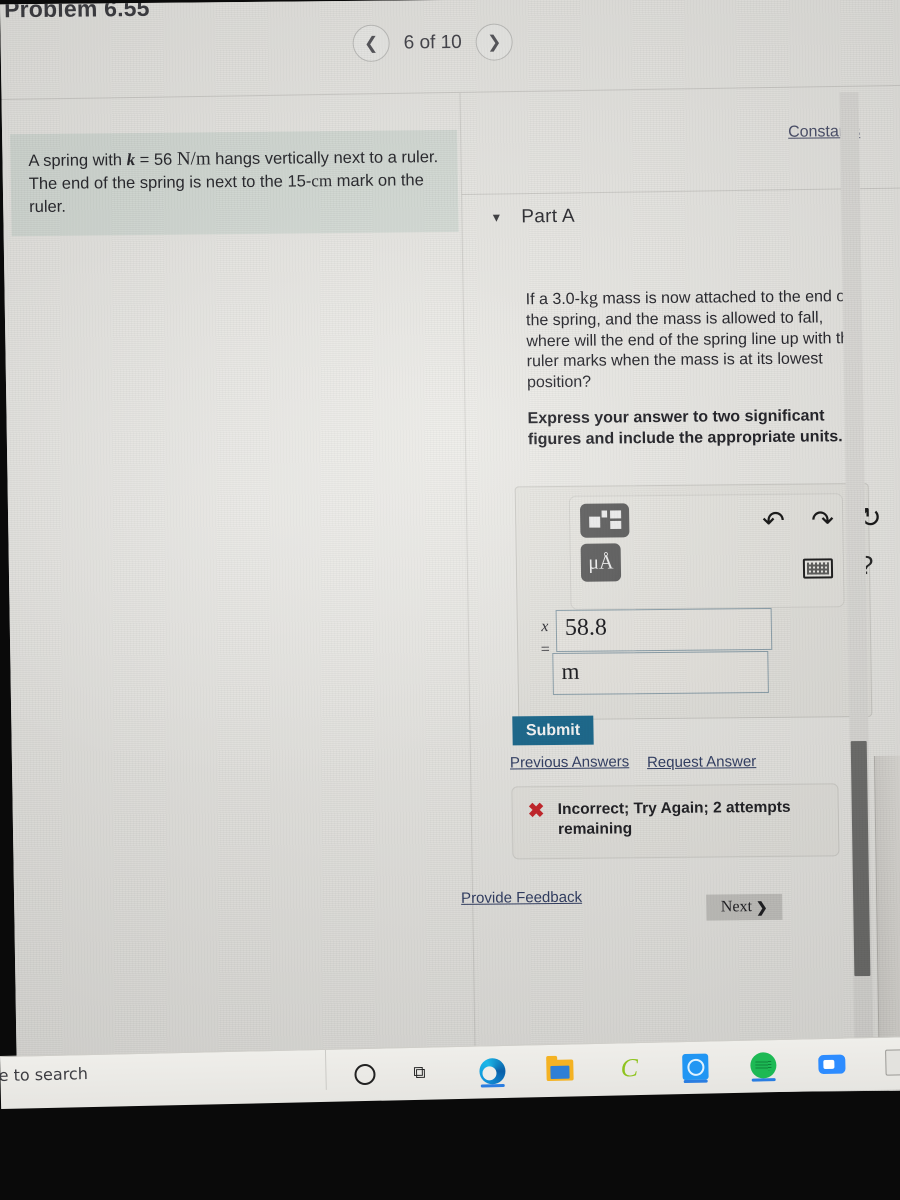  Describe the element at coordinates (536, 811) in the screenshot. I see `red-x-icon: ✖` at that location.